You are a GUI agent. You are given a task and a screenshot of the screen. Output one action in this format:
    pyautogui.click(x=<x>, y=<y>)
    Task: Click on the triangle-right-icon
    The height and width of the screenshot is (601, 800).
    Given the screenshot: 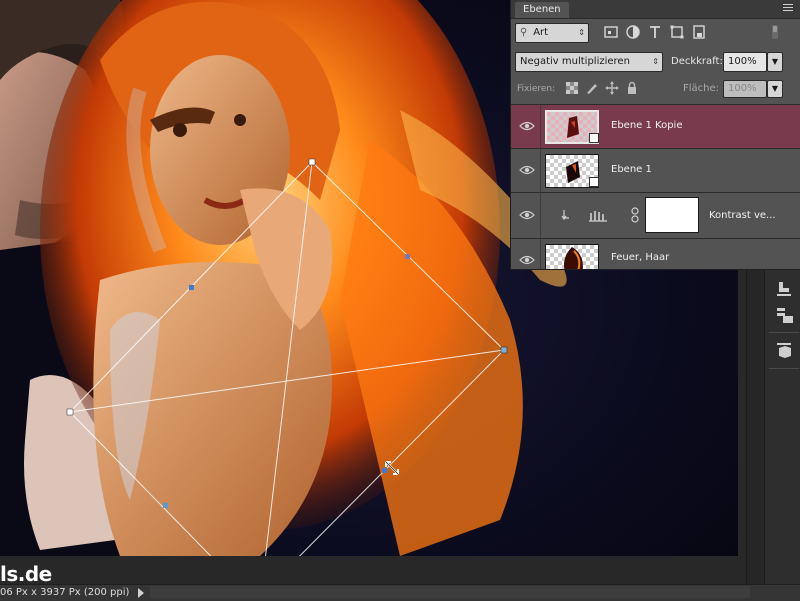 What is the action you would take?
    pyautogui.click(x=141, y=593)
    